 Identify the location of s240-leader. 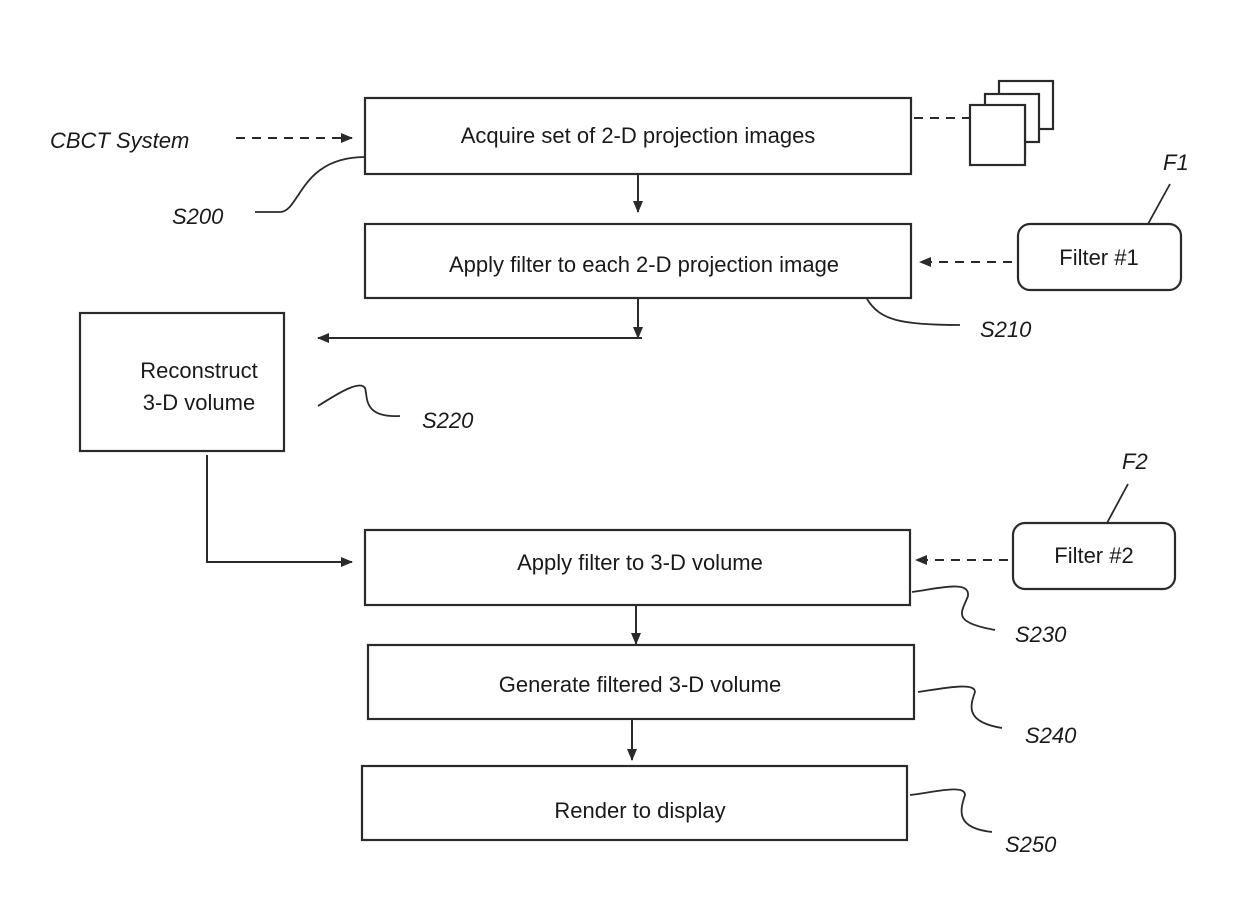
(960, 707).